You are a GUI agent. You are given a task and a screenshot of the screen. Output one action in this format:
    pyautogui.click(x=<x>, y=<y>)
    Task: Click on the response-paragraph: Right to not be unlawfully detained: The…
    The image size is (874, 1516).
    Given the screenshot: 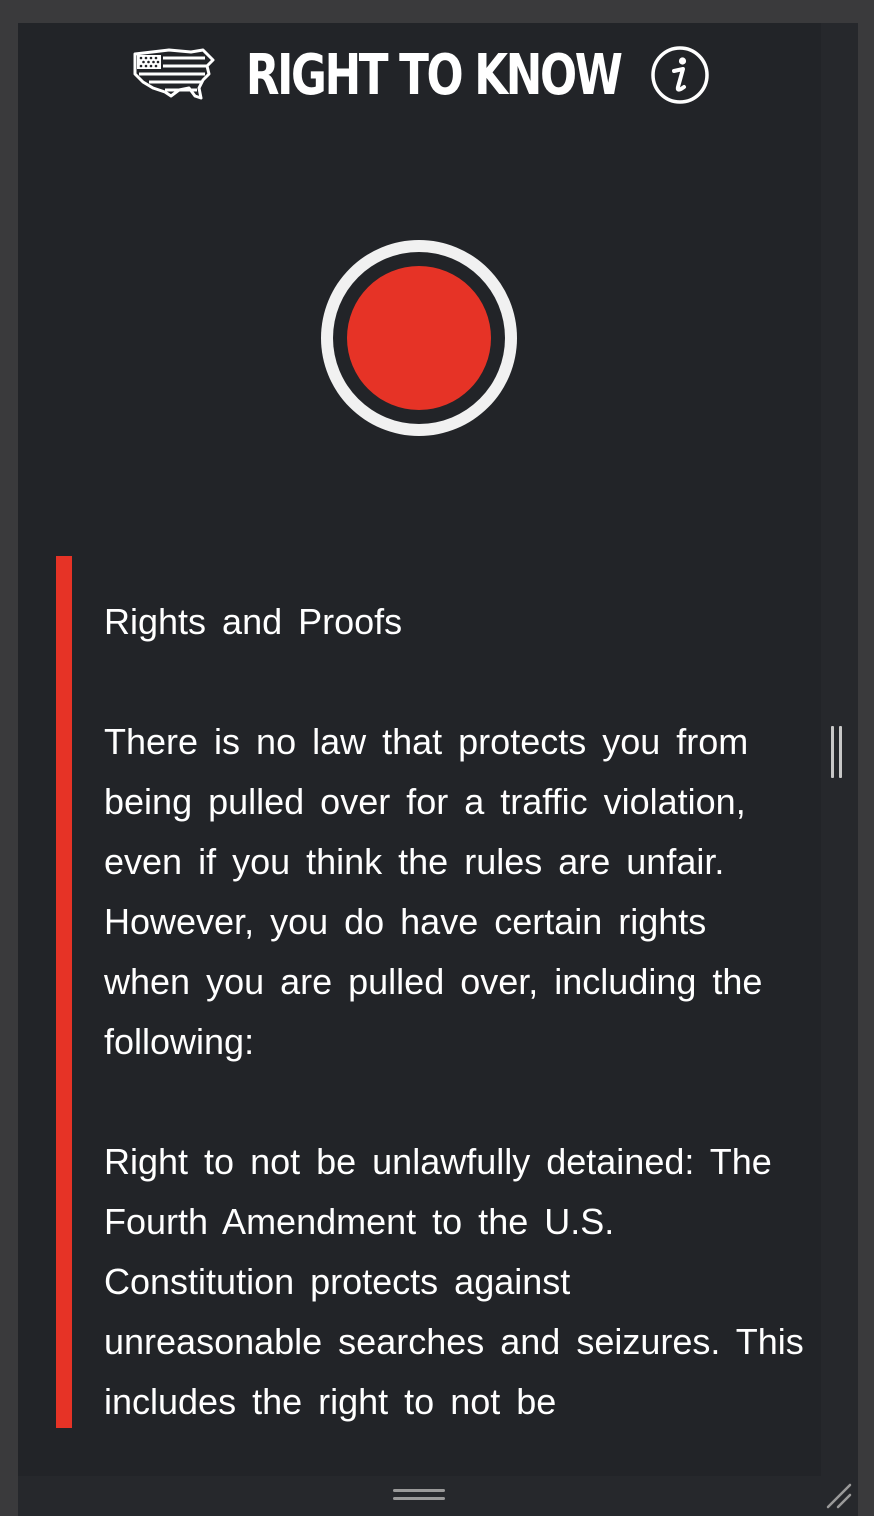 What is the action you would take?
    pyautogui.click(x=454, y=1281)
    